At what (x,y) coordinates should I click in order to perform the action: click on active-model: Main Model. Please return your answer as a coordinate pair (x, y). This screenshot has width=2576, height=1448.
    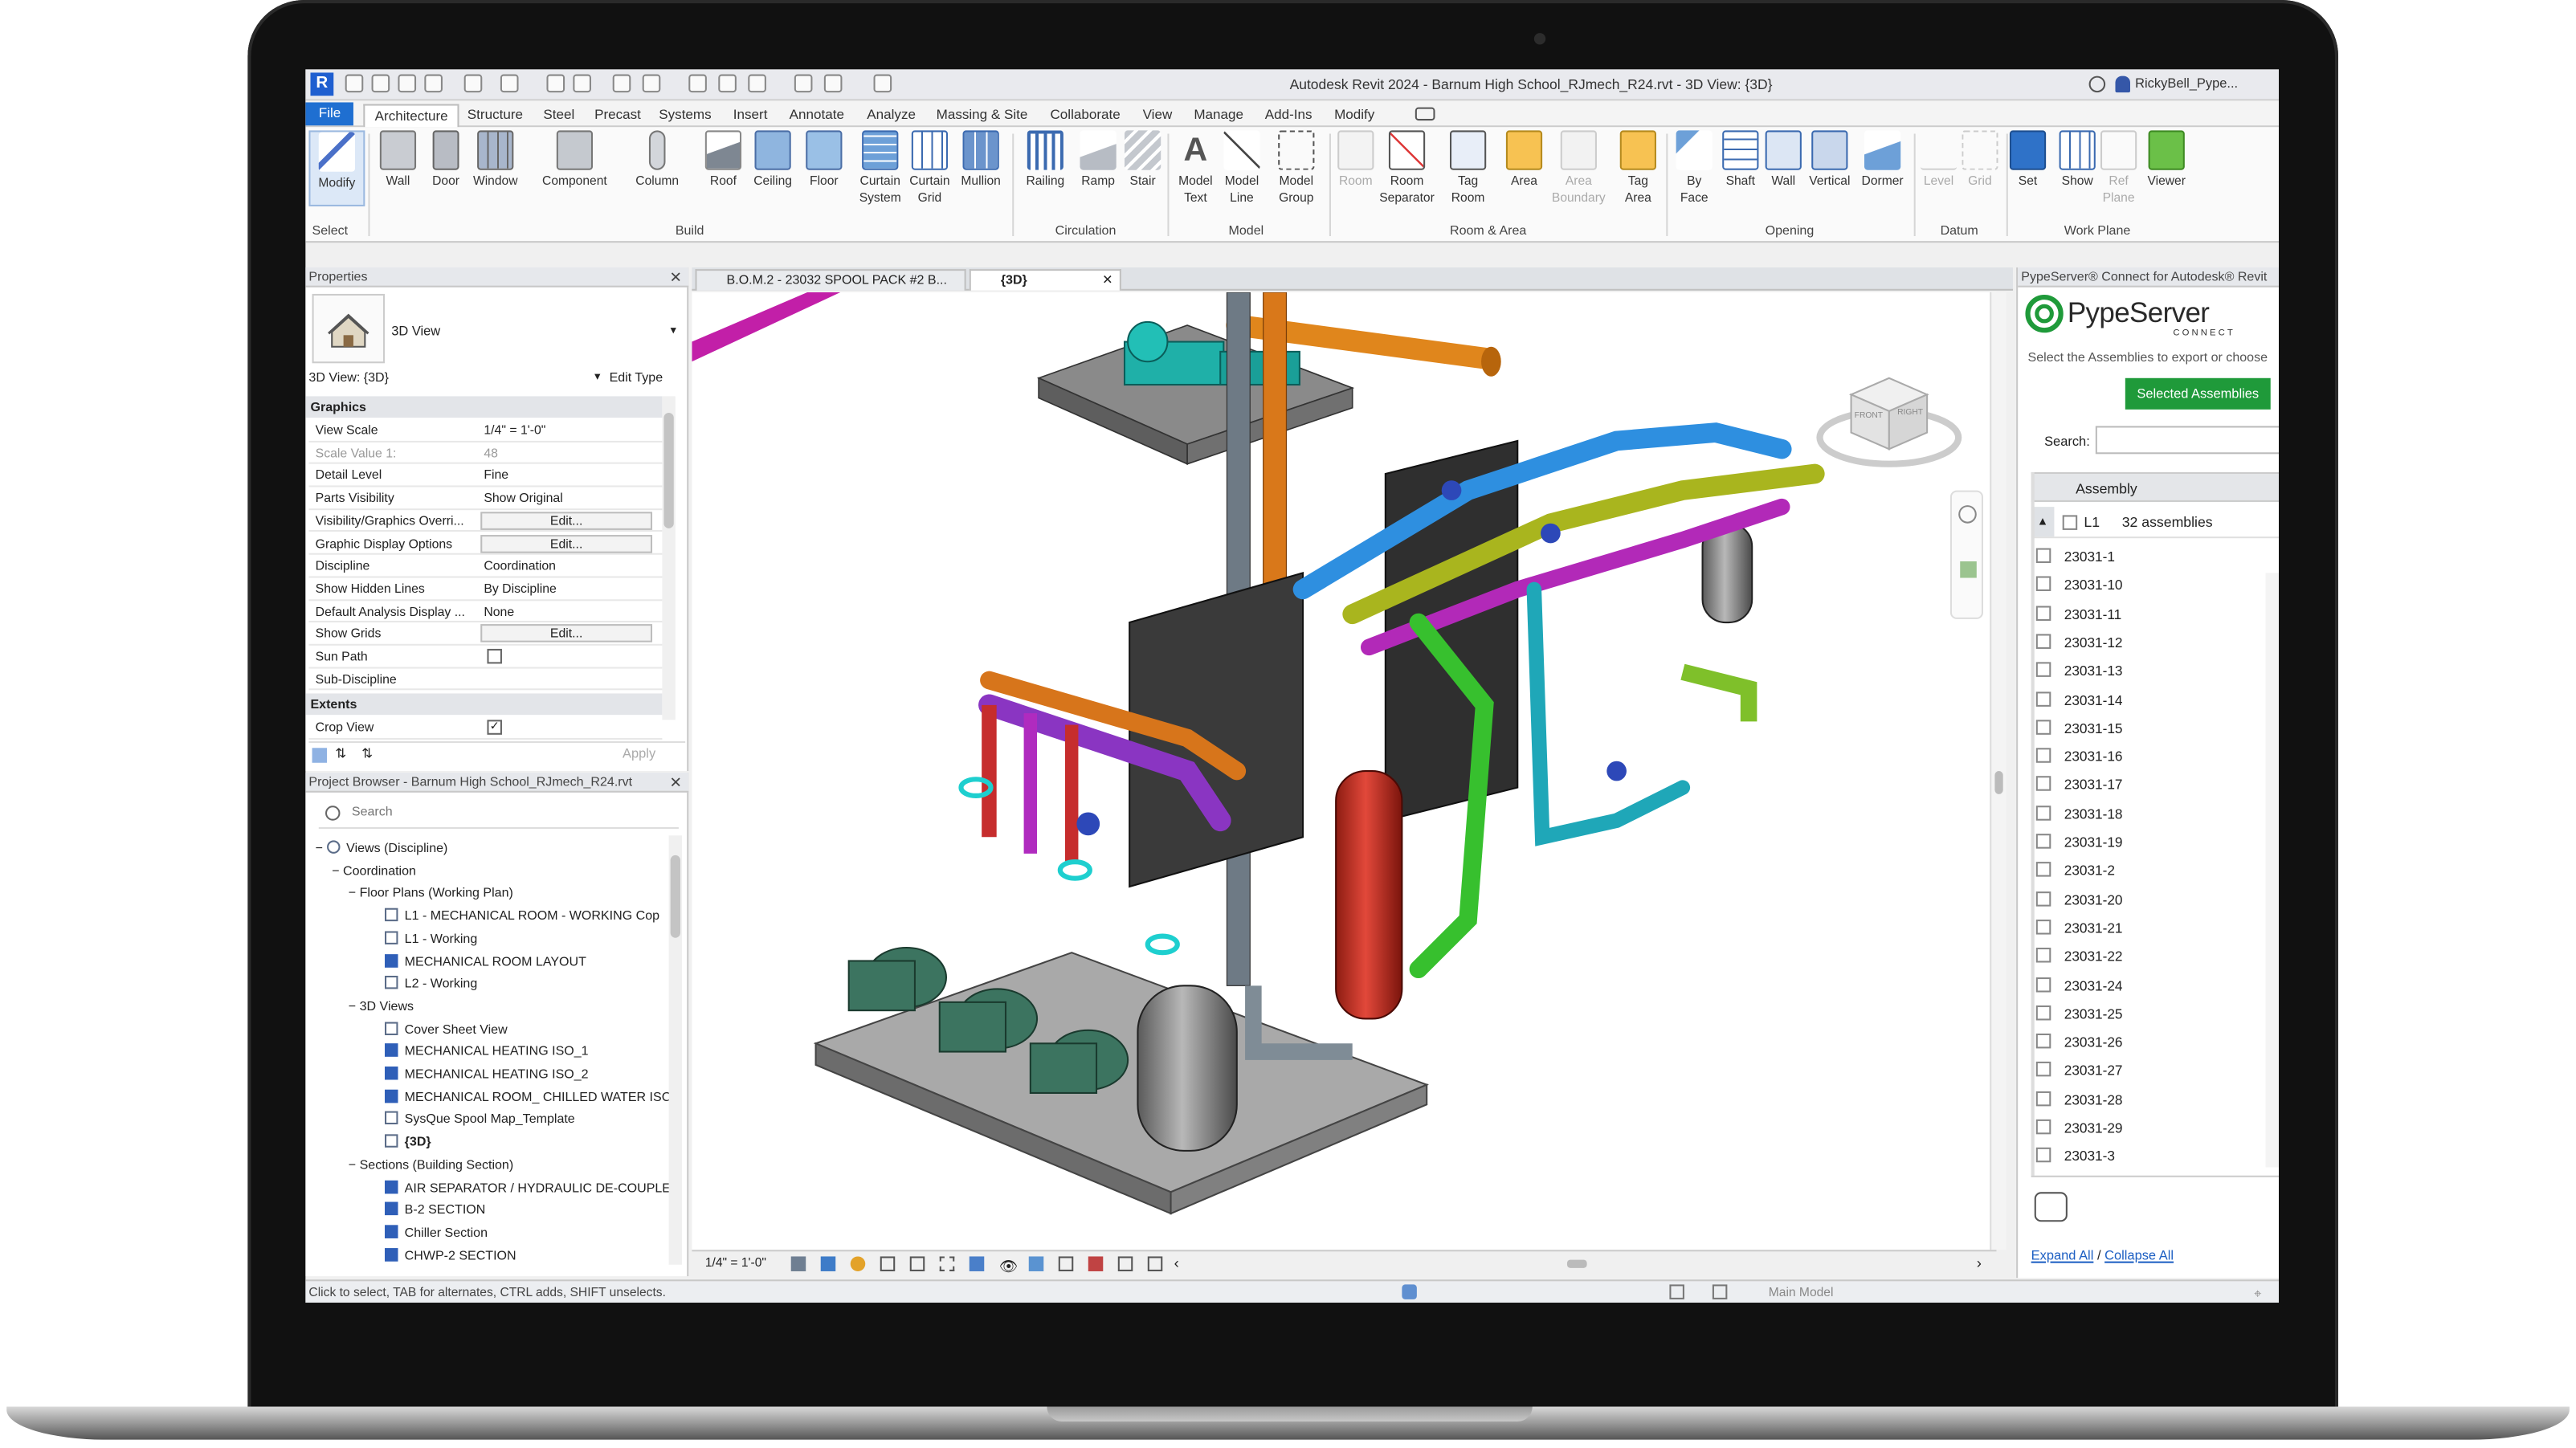
    Looking at the image, I should click on (1801, 1292).